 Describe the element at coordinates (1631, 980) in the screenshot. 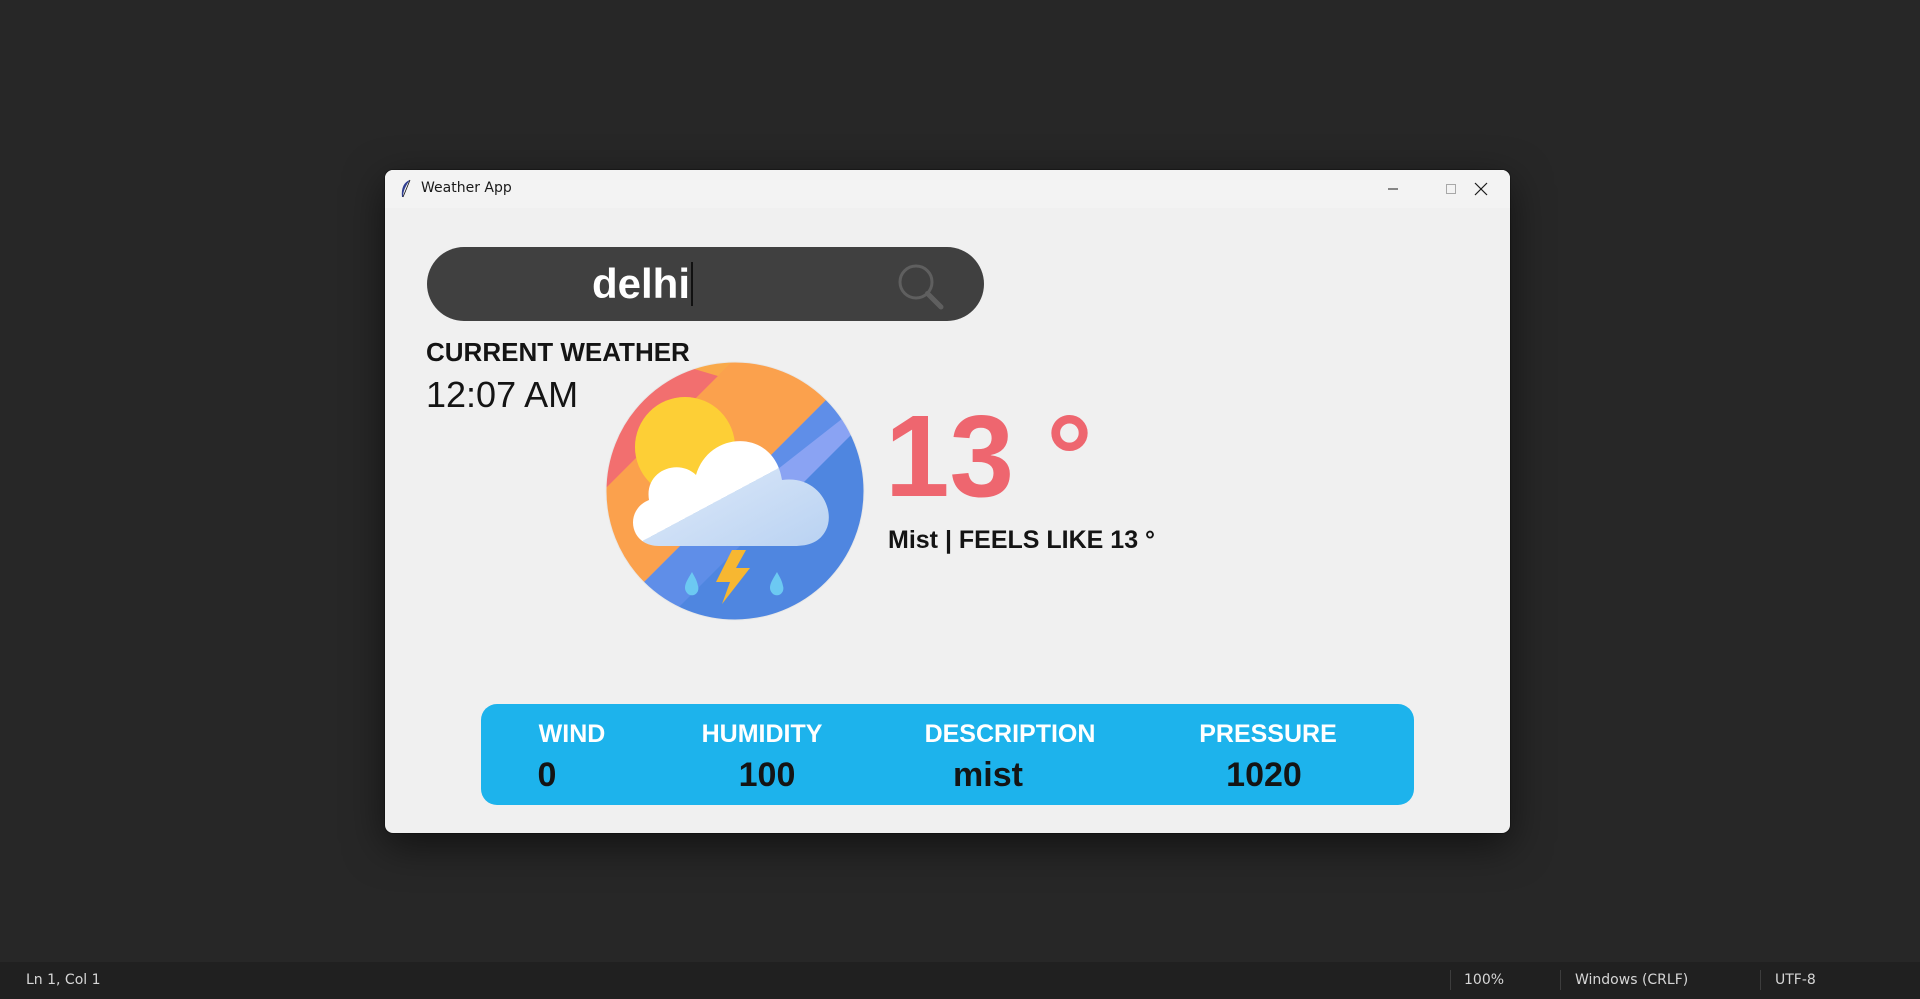

I see `line-ending: Windows (CRLF)` at that location.